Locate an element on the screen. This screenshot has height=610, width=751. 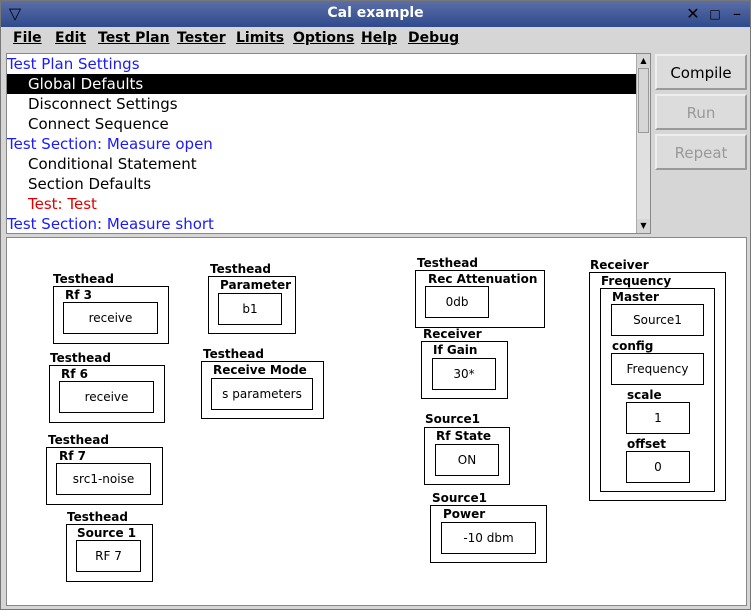
param-value: Frequency is located at coordinates (657, 369).